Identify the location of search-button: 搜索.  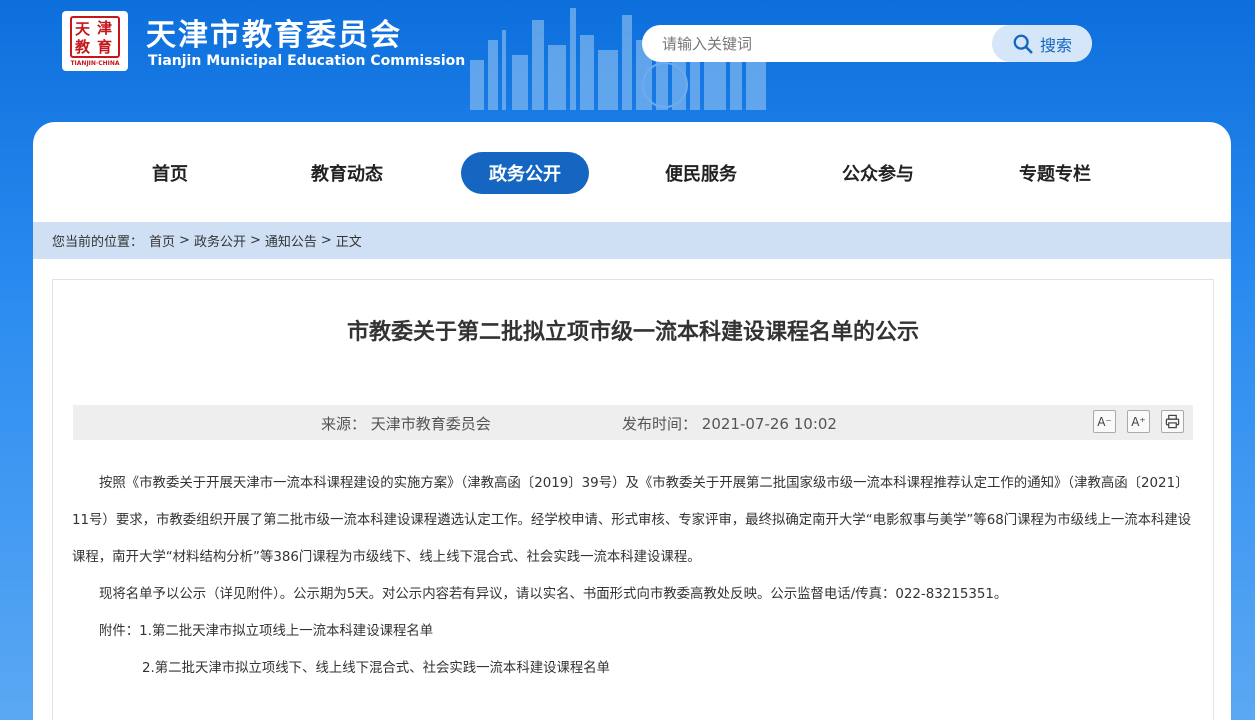
(1042, 43).